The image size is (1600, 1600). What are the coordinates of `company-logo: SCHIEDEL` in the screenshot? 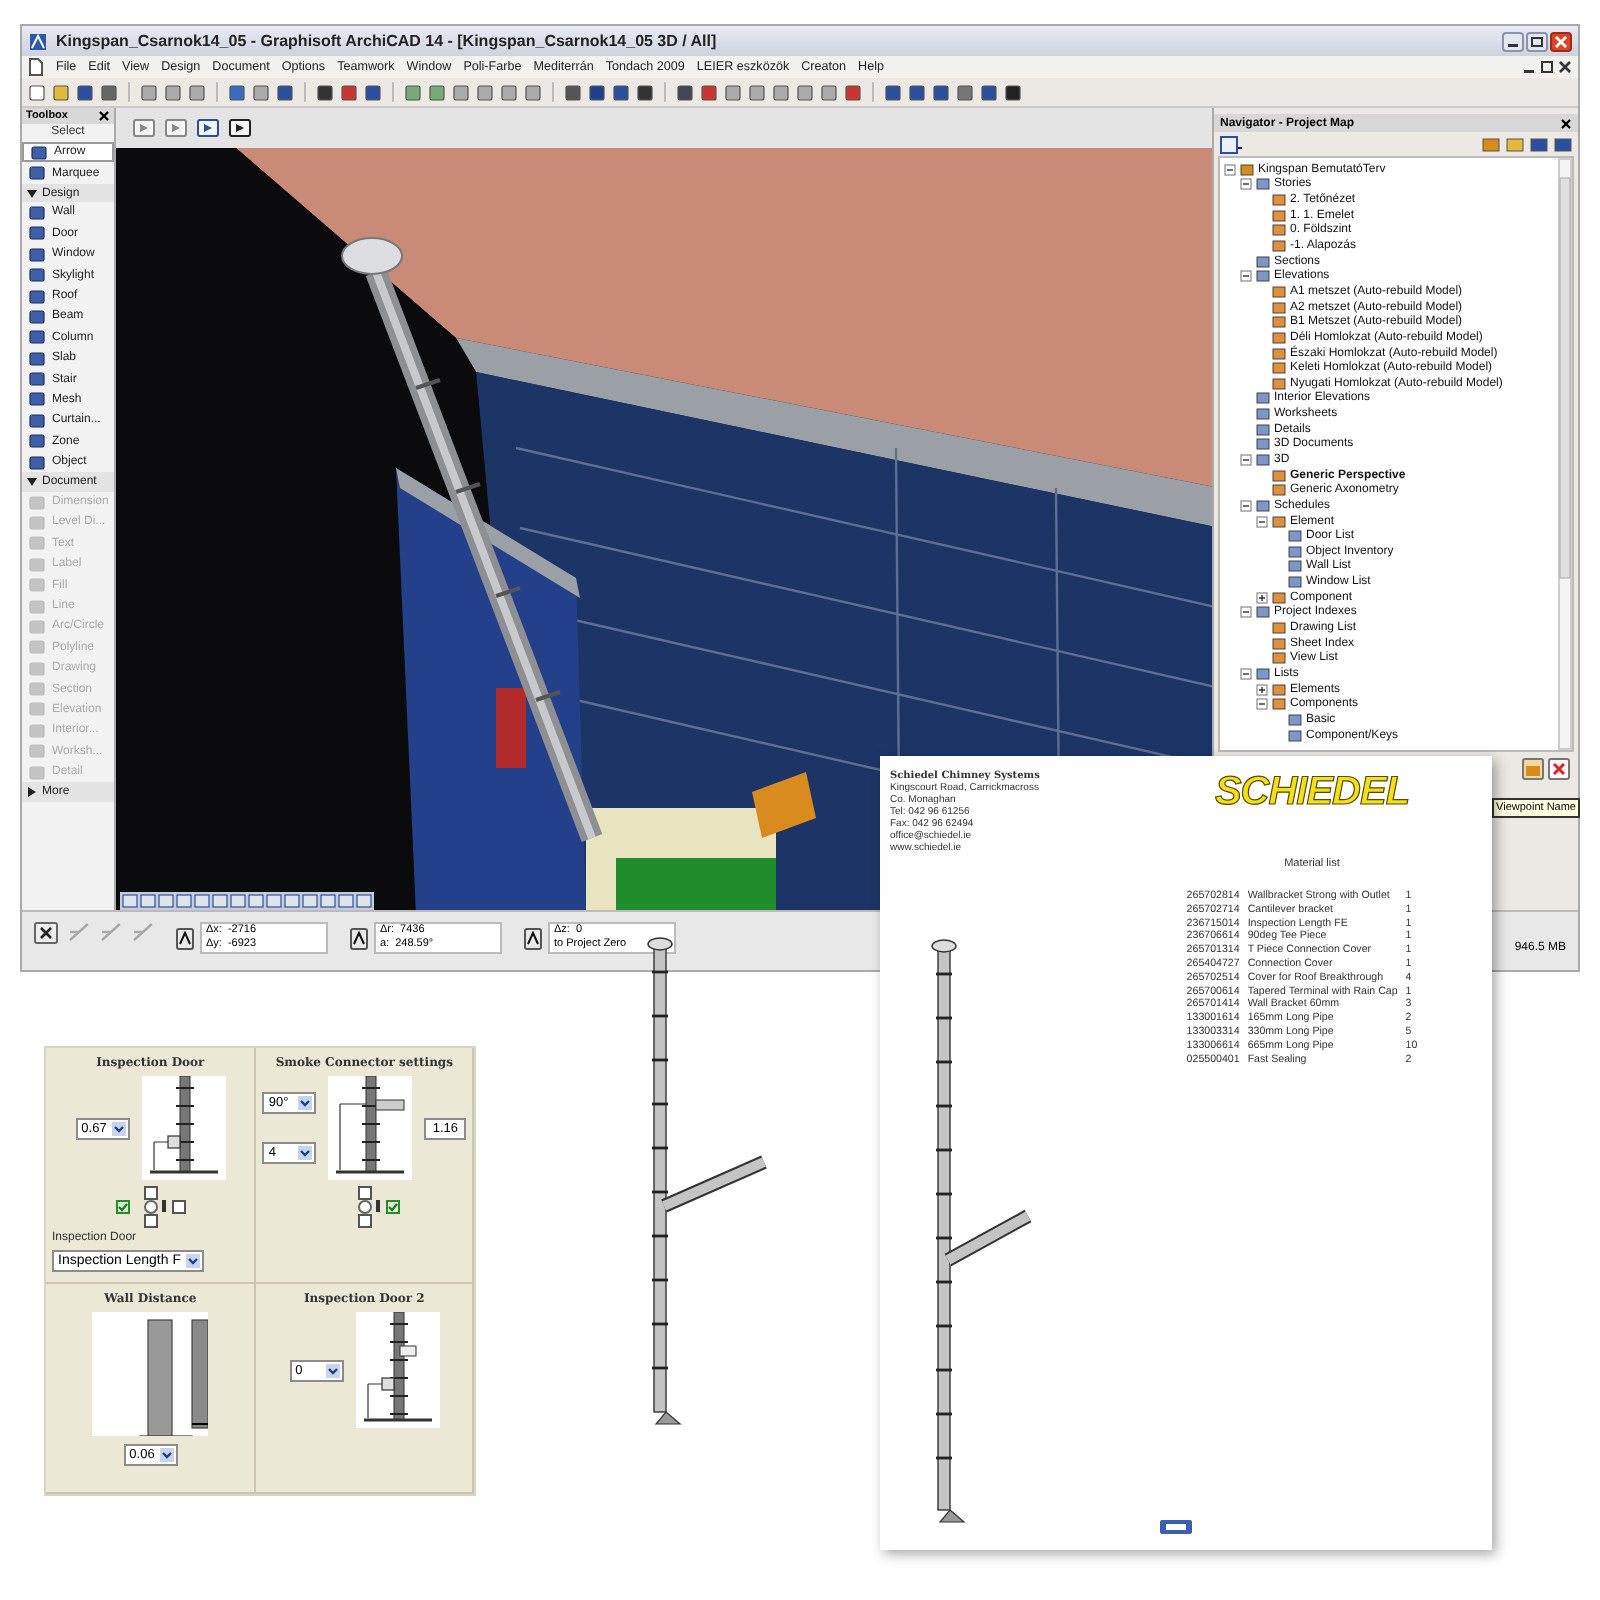 It's located at (1312, 792).